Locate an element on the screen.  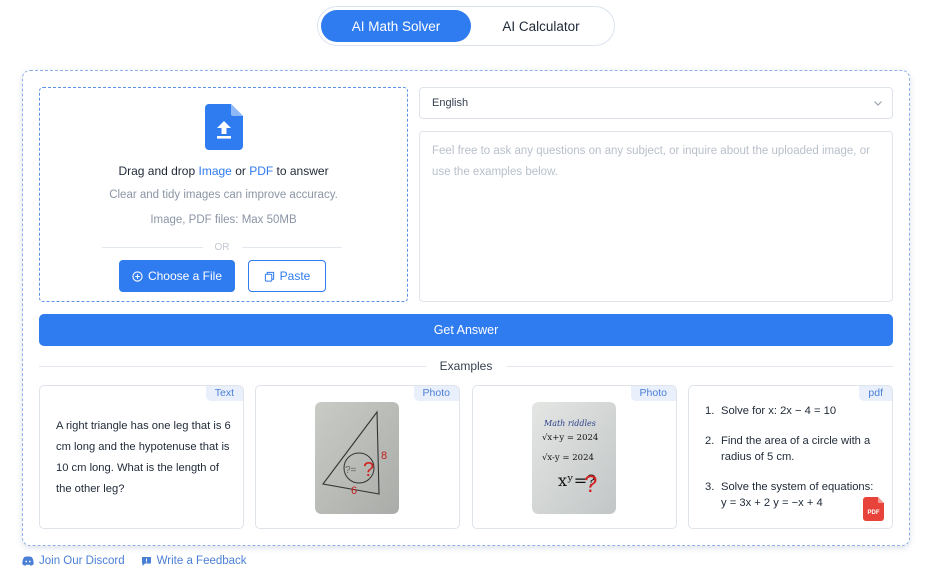
language-select: English is located at coordinates (656, 103).